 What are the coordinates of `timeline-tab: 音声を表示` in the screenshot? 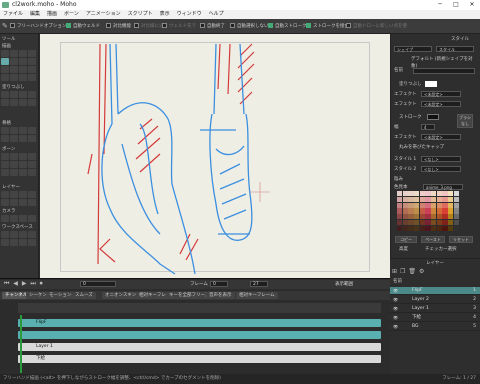 It's located at (220, 295).